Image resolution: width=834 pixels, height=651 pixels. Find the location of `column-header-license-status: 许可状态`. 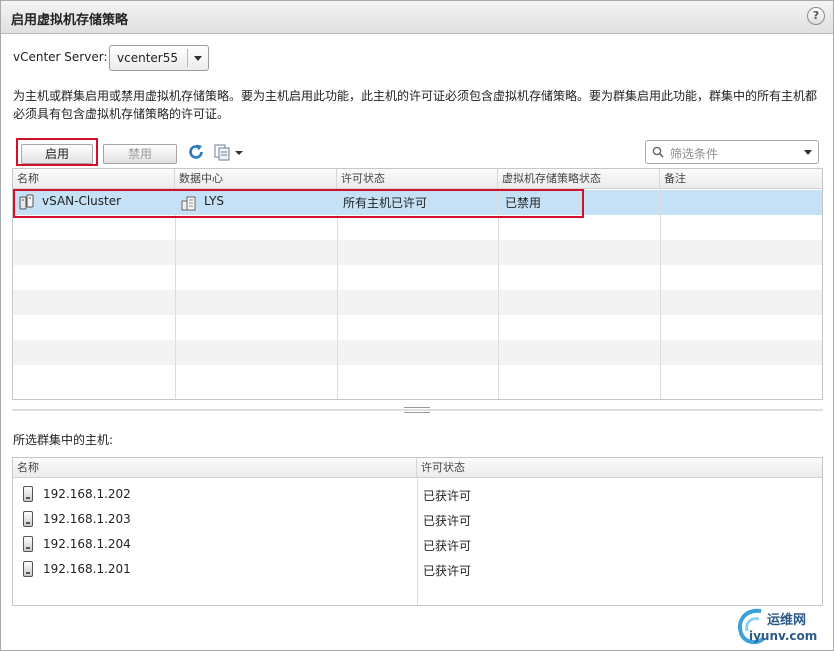

column-header-license-status: 许可状态 is located at coordinates (417, 179).